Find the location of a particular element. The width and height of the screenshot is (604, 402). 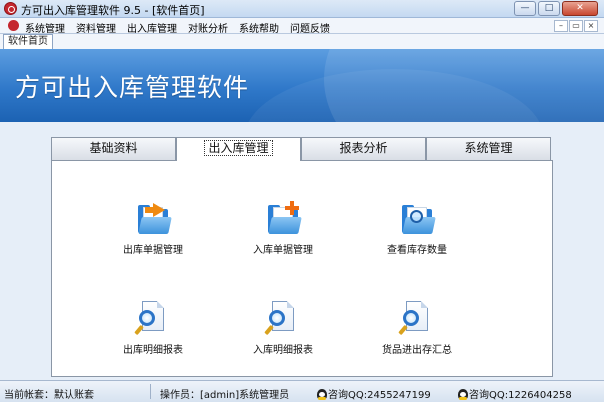

menu-items: 系统管理 资料管理 出入库管理 对账分析 系统帮助 问题反馈 is located at coordinates (177, 27).